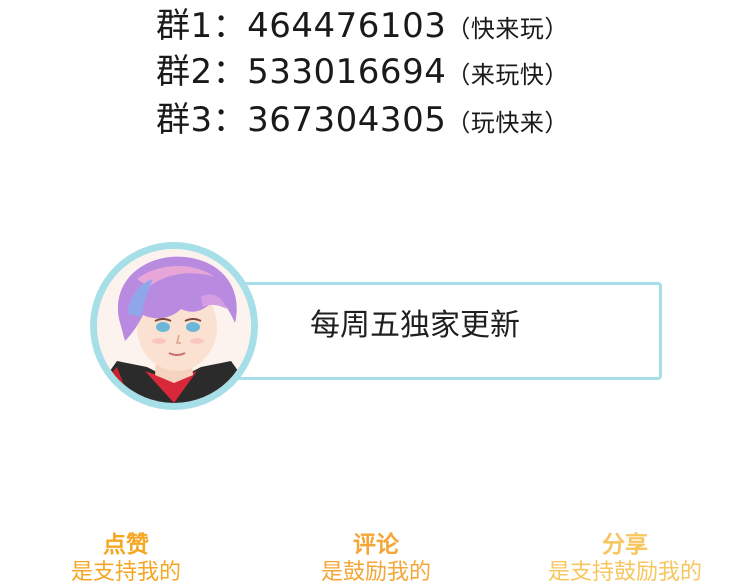 This screenshot has height=586, width=750. I want to click on group-number: 533016694, so click(347, 72).